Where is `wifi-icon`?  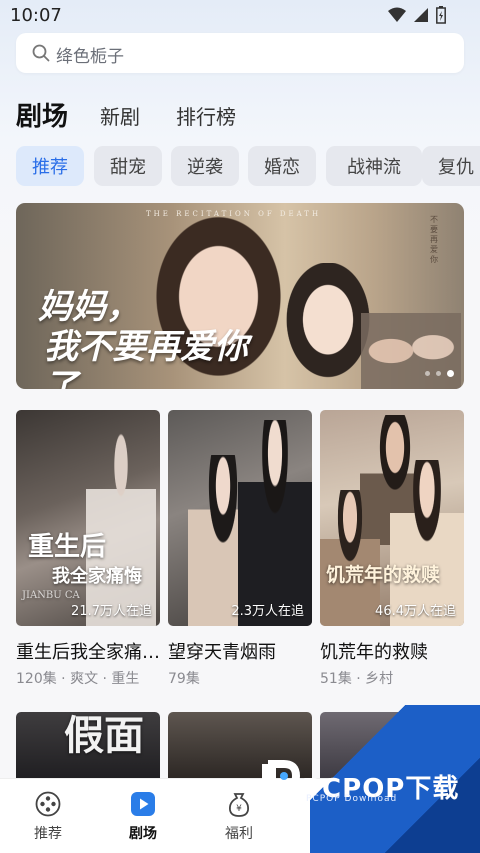 wifi-icon is located at coordinates (397, 14).